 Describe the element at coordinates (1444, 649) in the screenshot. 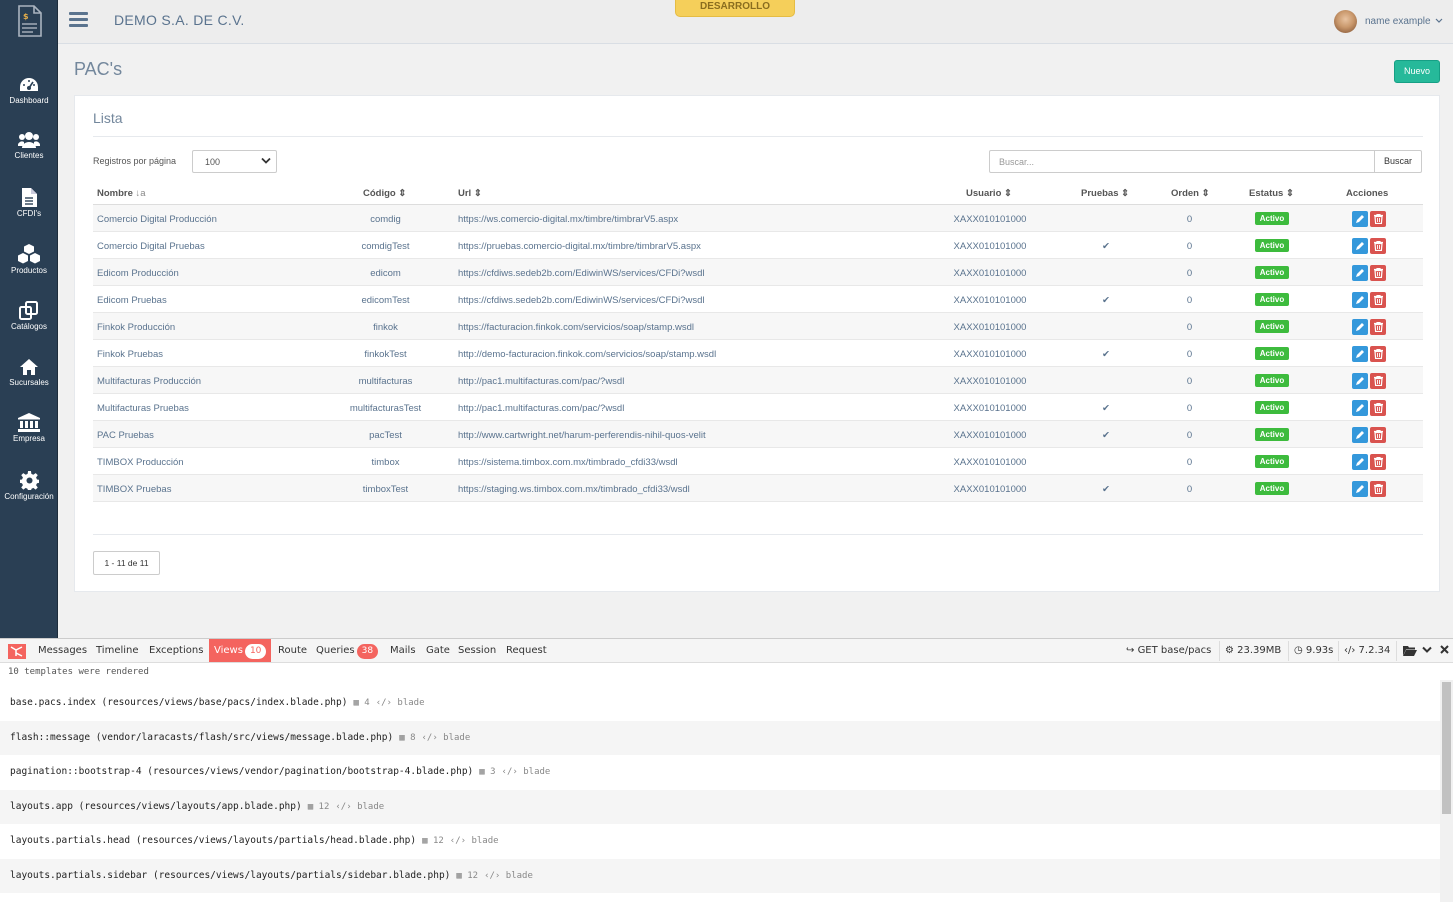

I see `close-icon` at that location.